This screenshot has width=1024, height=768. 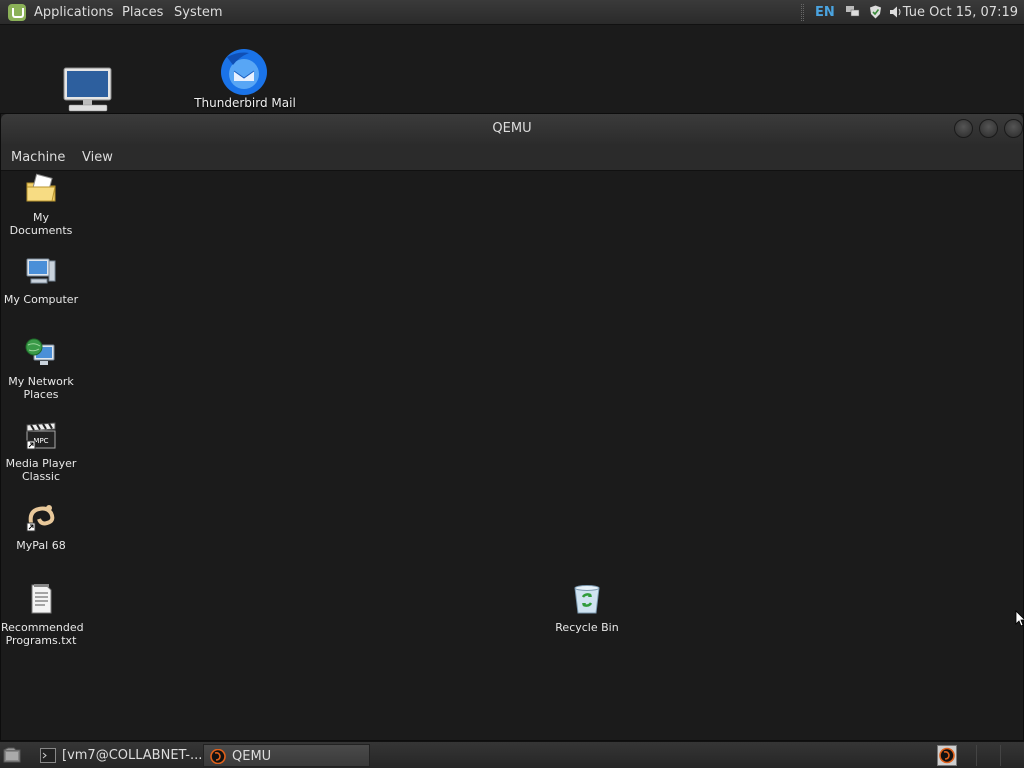 I want to click on my-computer-shortcut: My Computer, so click(x=41, y=280).